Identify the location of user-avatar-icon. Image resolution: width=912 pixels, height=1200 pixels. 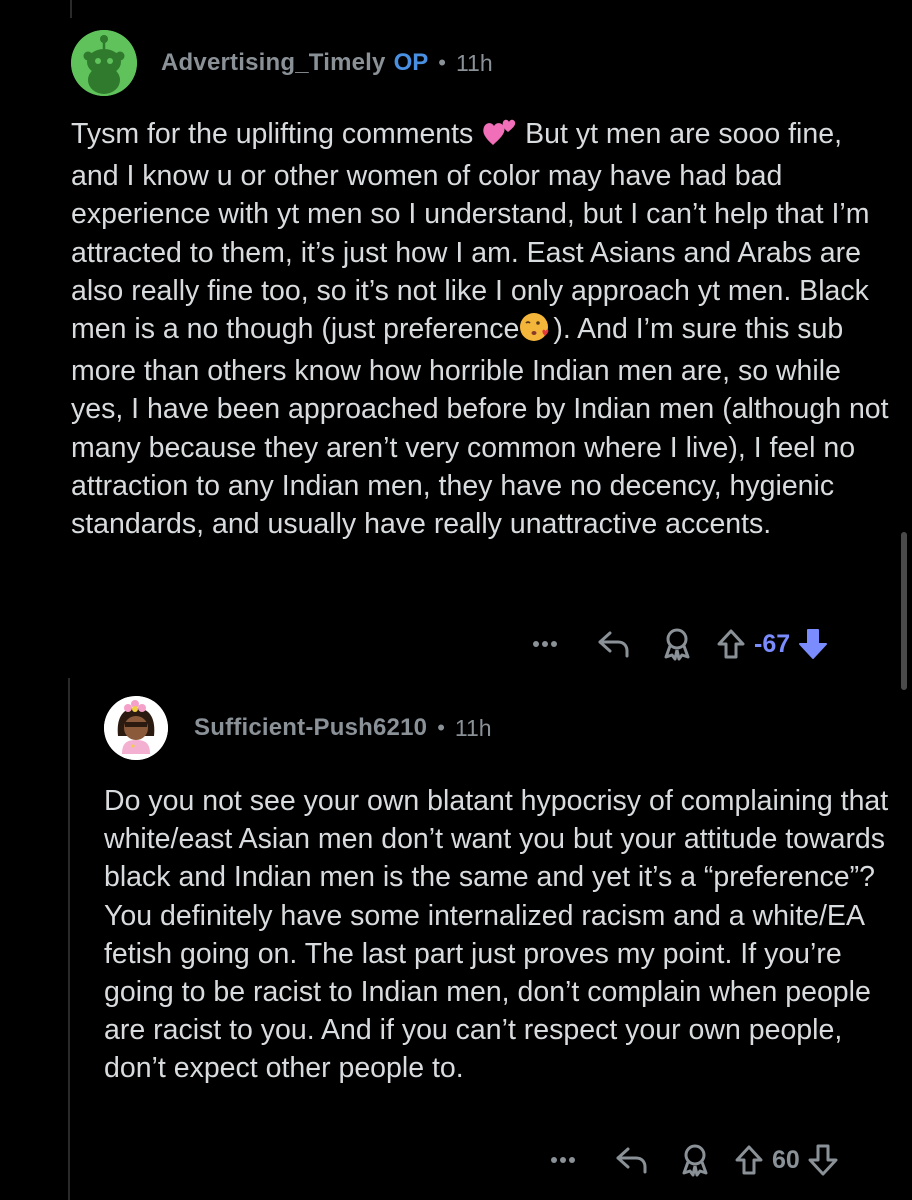
(136, 728).